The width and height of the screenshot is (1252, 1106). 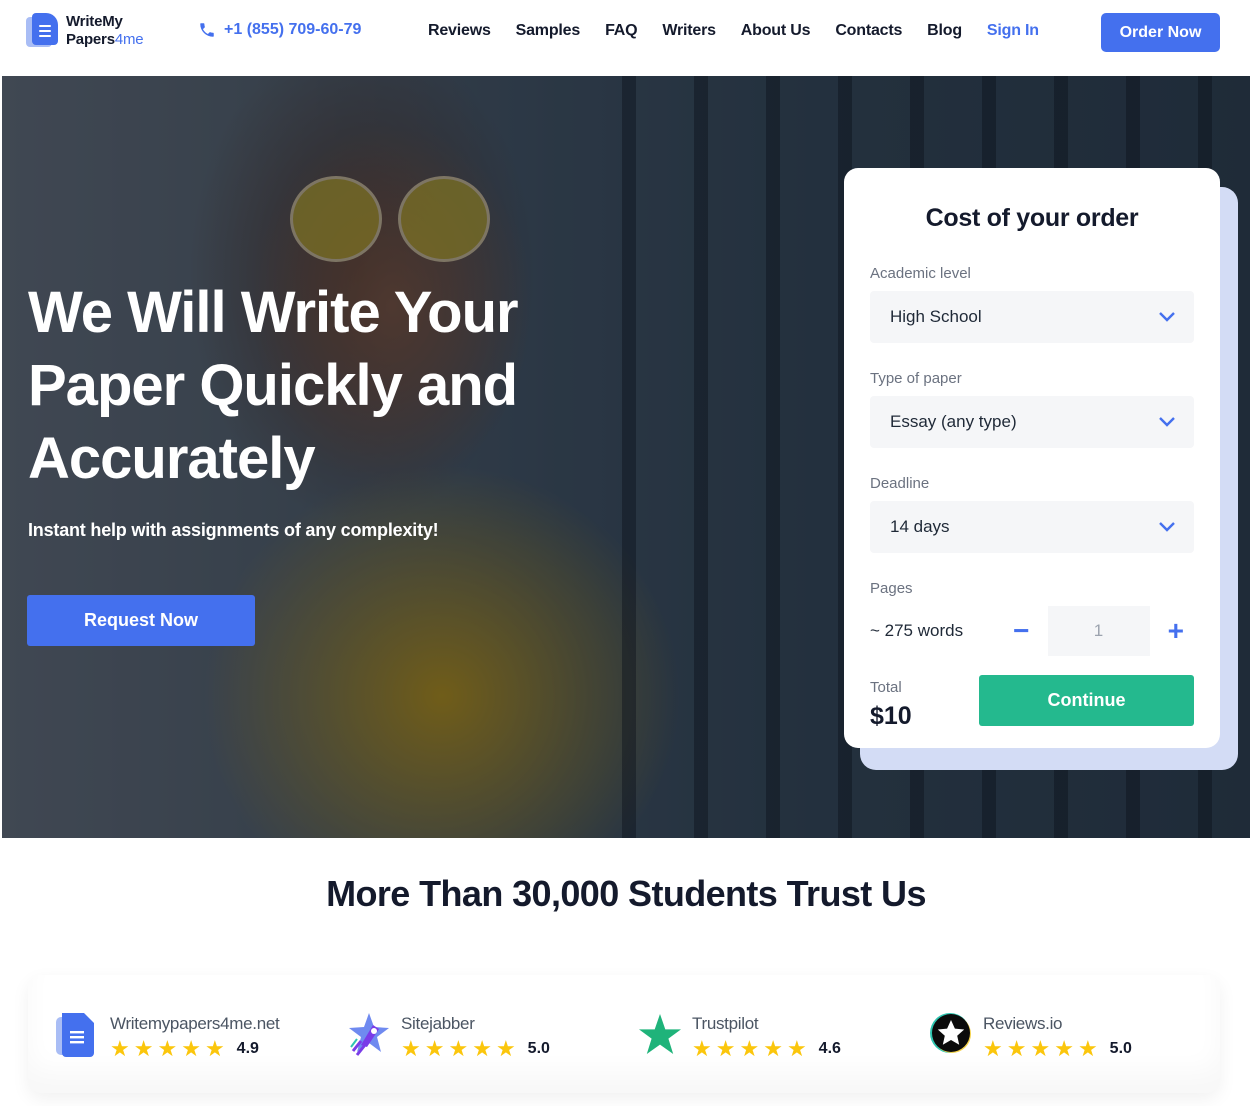 What do you see at coordinates (247, 1048) in the screenshot?
I see `rating-value: 4.9` at bounding box center [247, 1048].